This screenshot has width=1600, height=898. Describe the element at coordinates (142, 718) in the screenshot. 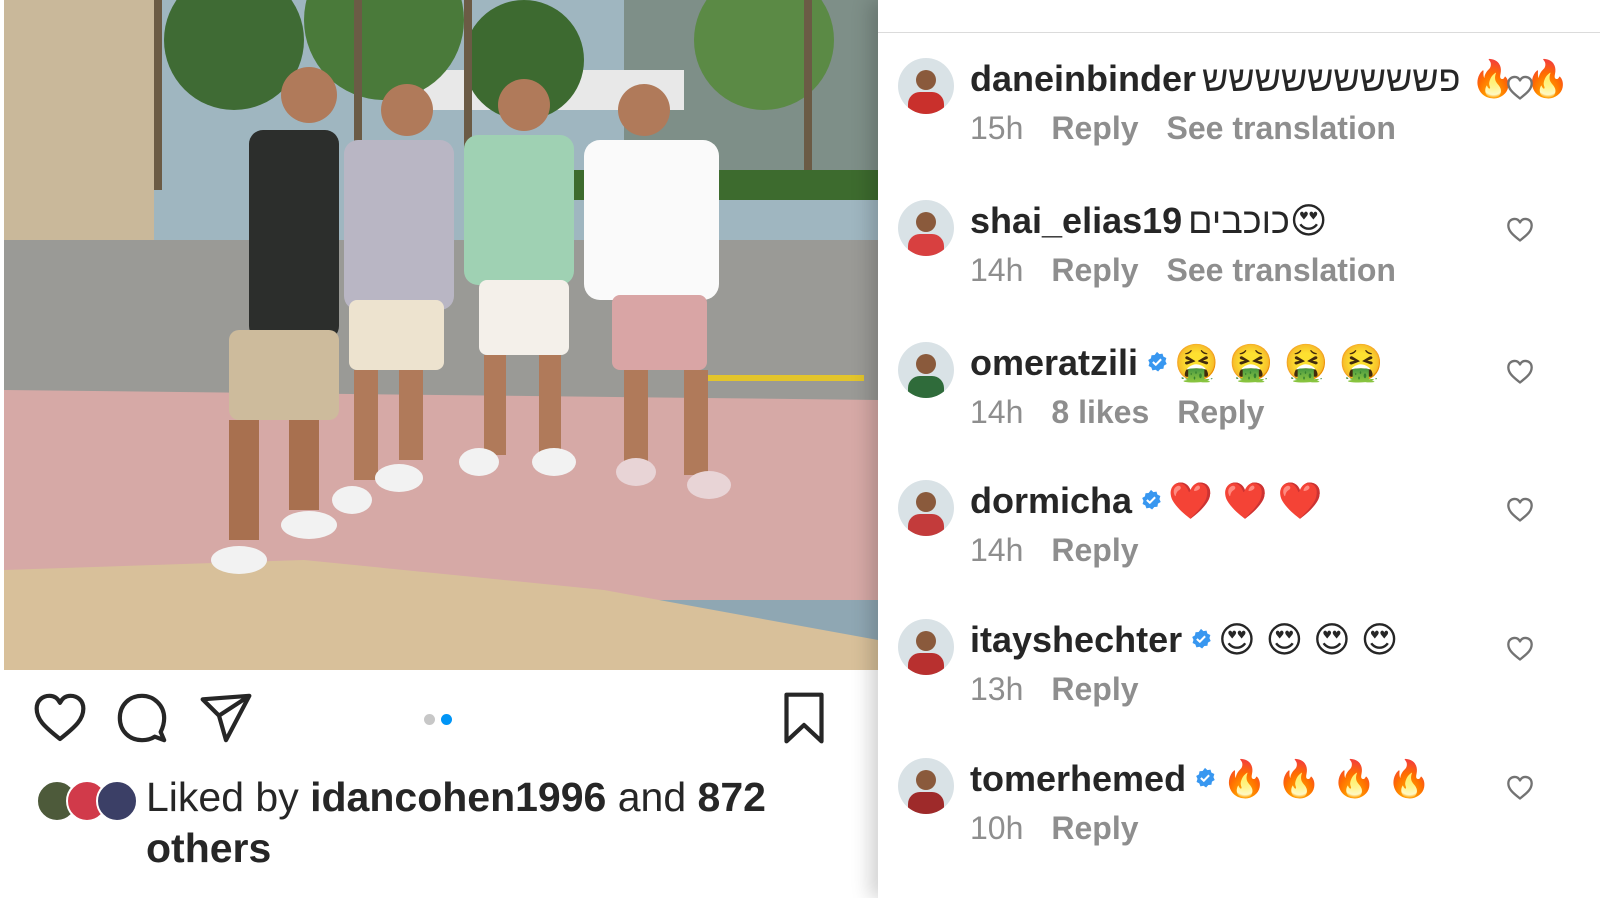

I see `comment-icon` at that location.